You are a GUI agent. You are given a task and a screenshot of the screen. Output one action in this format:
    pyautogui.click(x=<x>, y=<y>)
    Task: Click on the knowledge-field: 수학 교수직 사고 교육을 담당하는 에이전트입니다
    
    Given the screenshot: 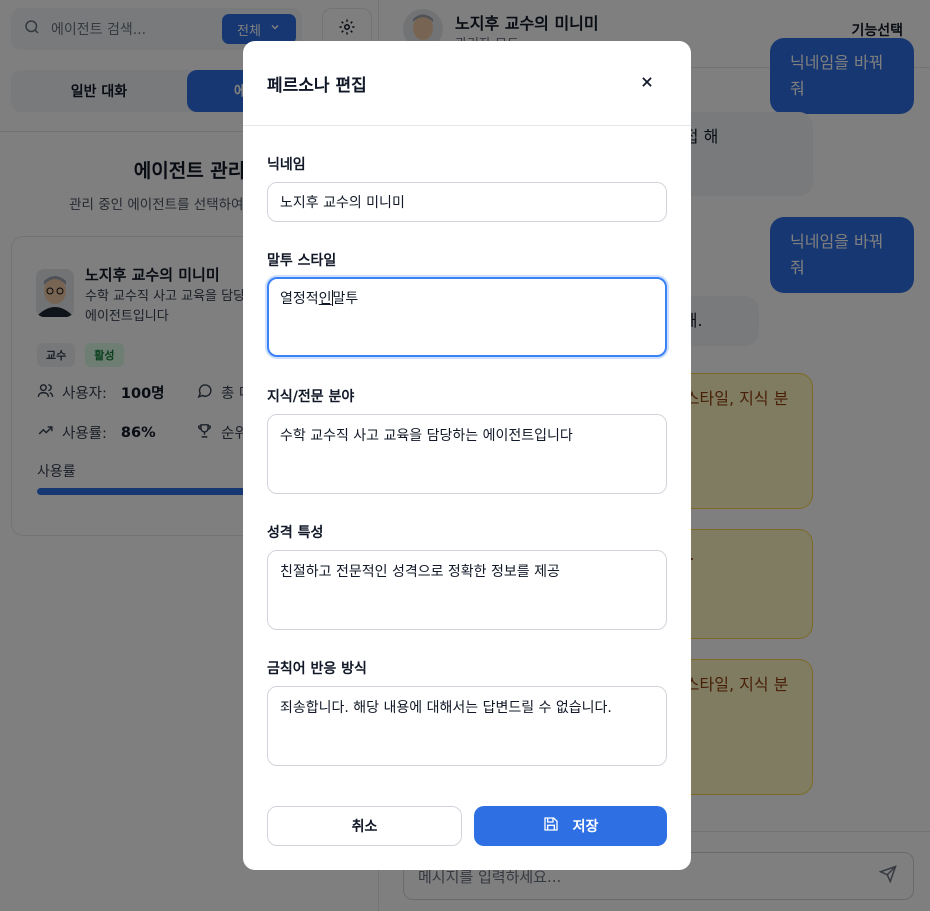 What is the action you would take?
    pyautogui.click(x=467, y=454)
    